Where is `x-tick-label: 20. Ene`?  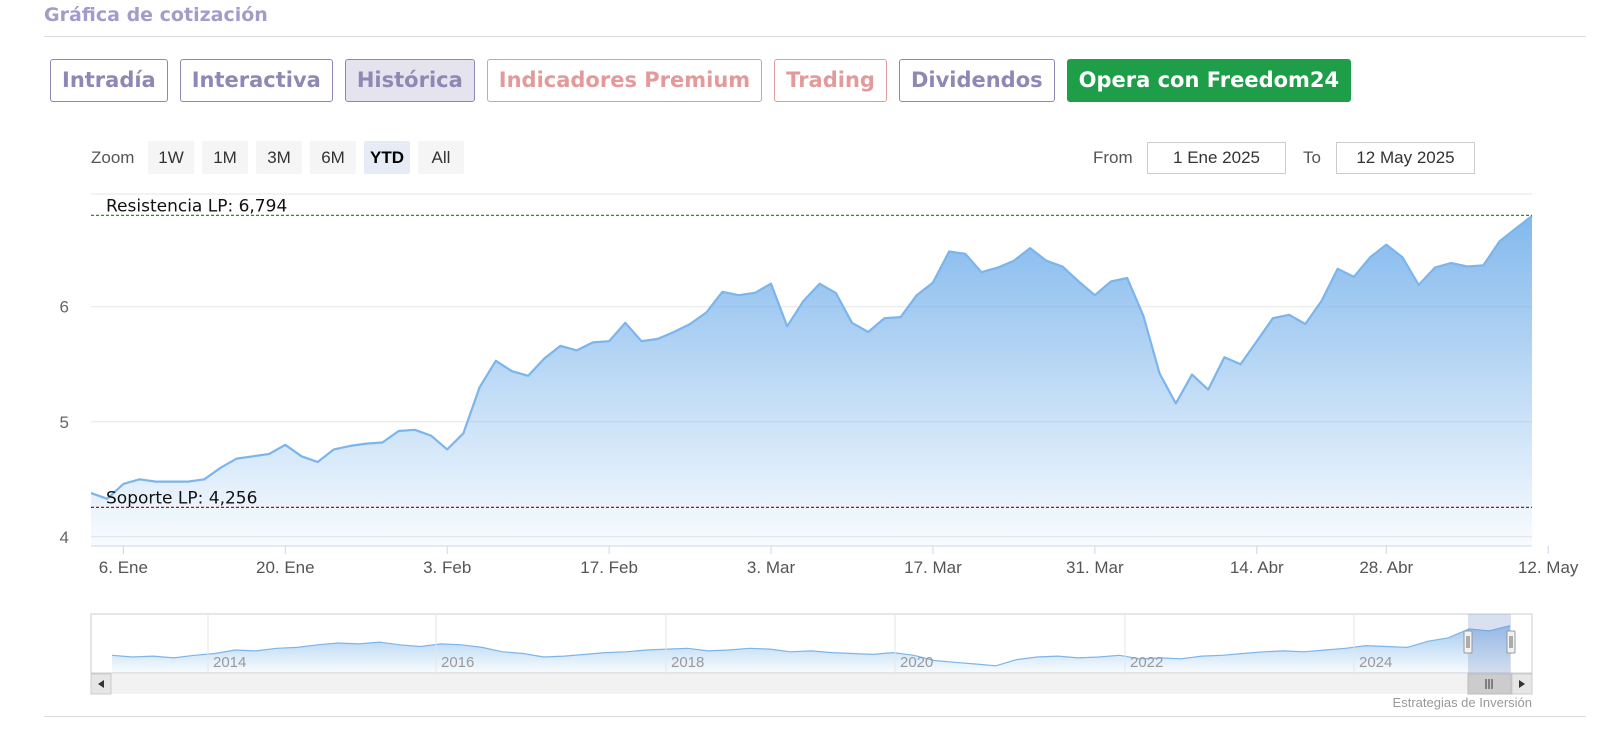 x-tick-label: 20. Ene is located at coordinates (285, 567).